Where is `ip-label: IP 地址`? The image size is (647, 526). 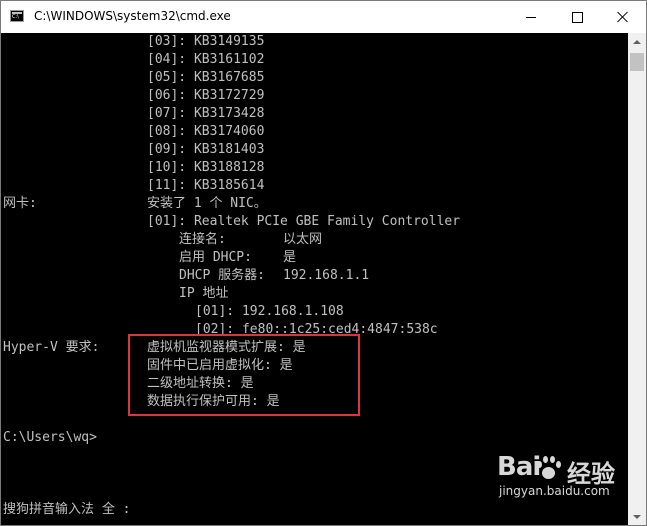 ip-label: IP 地址 is located at coordinates (204, 293).